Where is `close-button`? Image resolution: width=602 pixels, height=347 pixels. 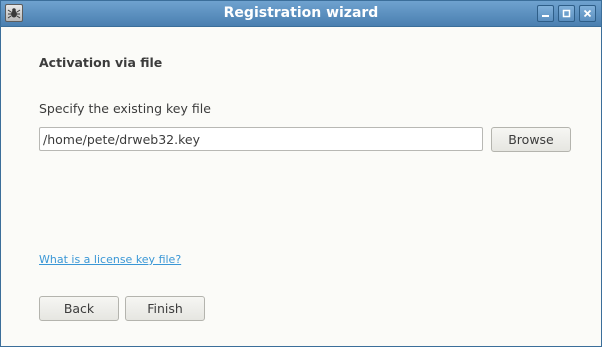
close-button is located at coordinates (587, 13).